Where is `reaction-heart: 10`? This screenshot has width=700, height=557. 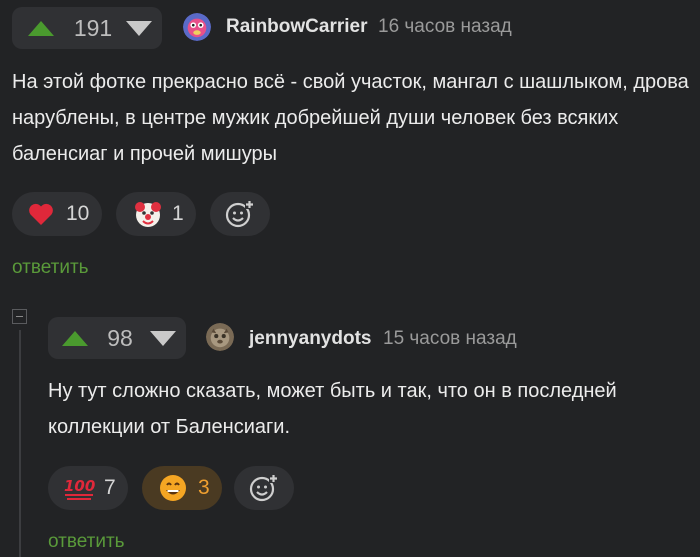
reaction-heart: 10 is located at coordinates (57, 214).